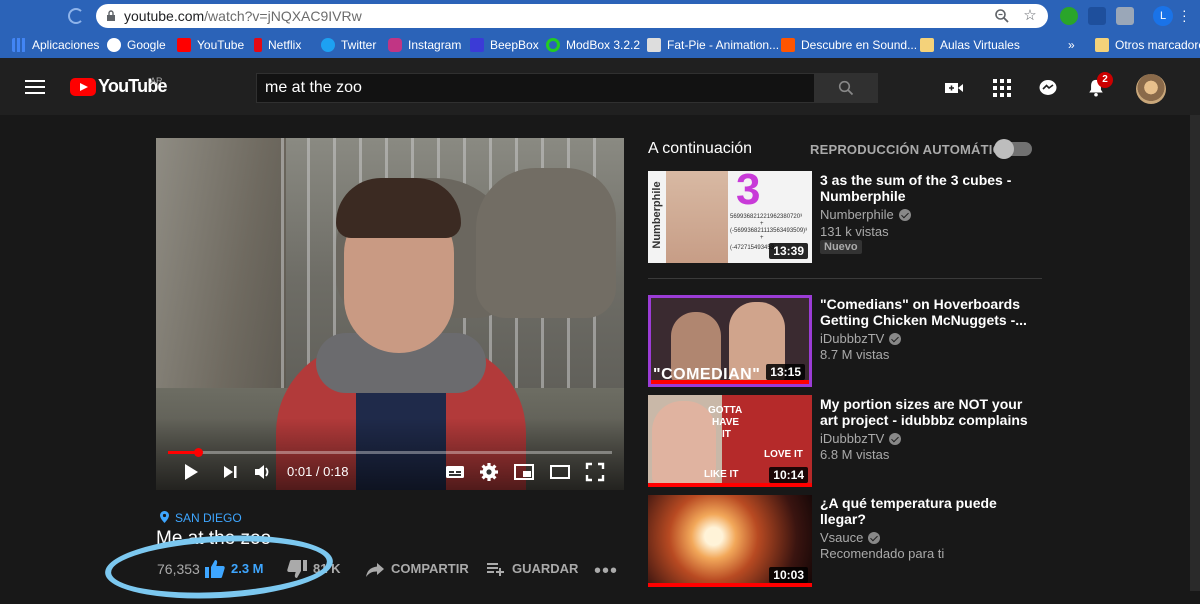  I want to click on channel-name-4: Vsauce, so click(850, 537).